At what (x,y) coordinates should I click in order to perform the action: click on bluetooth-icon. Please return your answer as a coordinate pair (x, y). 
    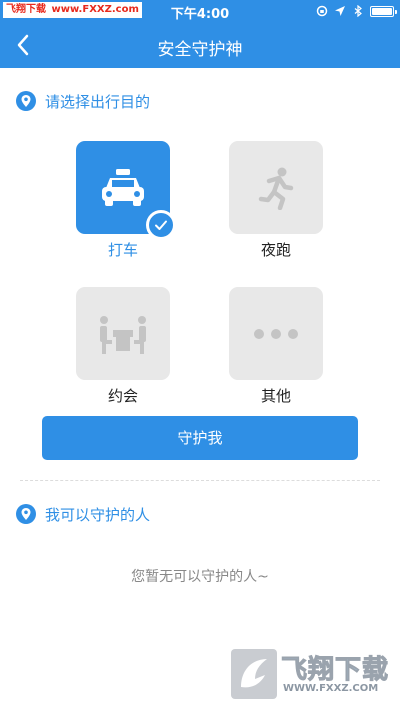
    Looking at the image, I should click on (358, 11).